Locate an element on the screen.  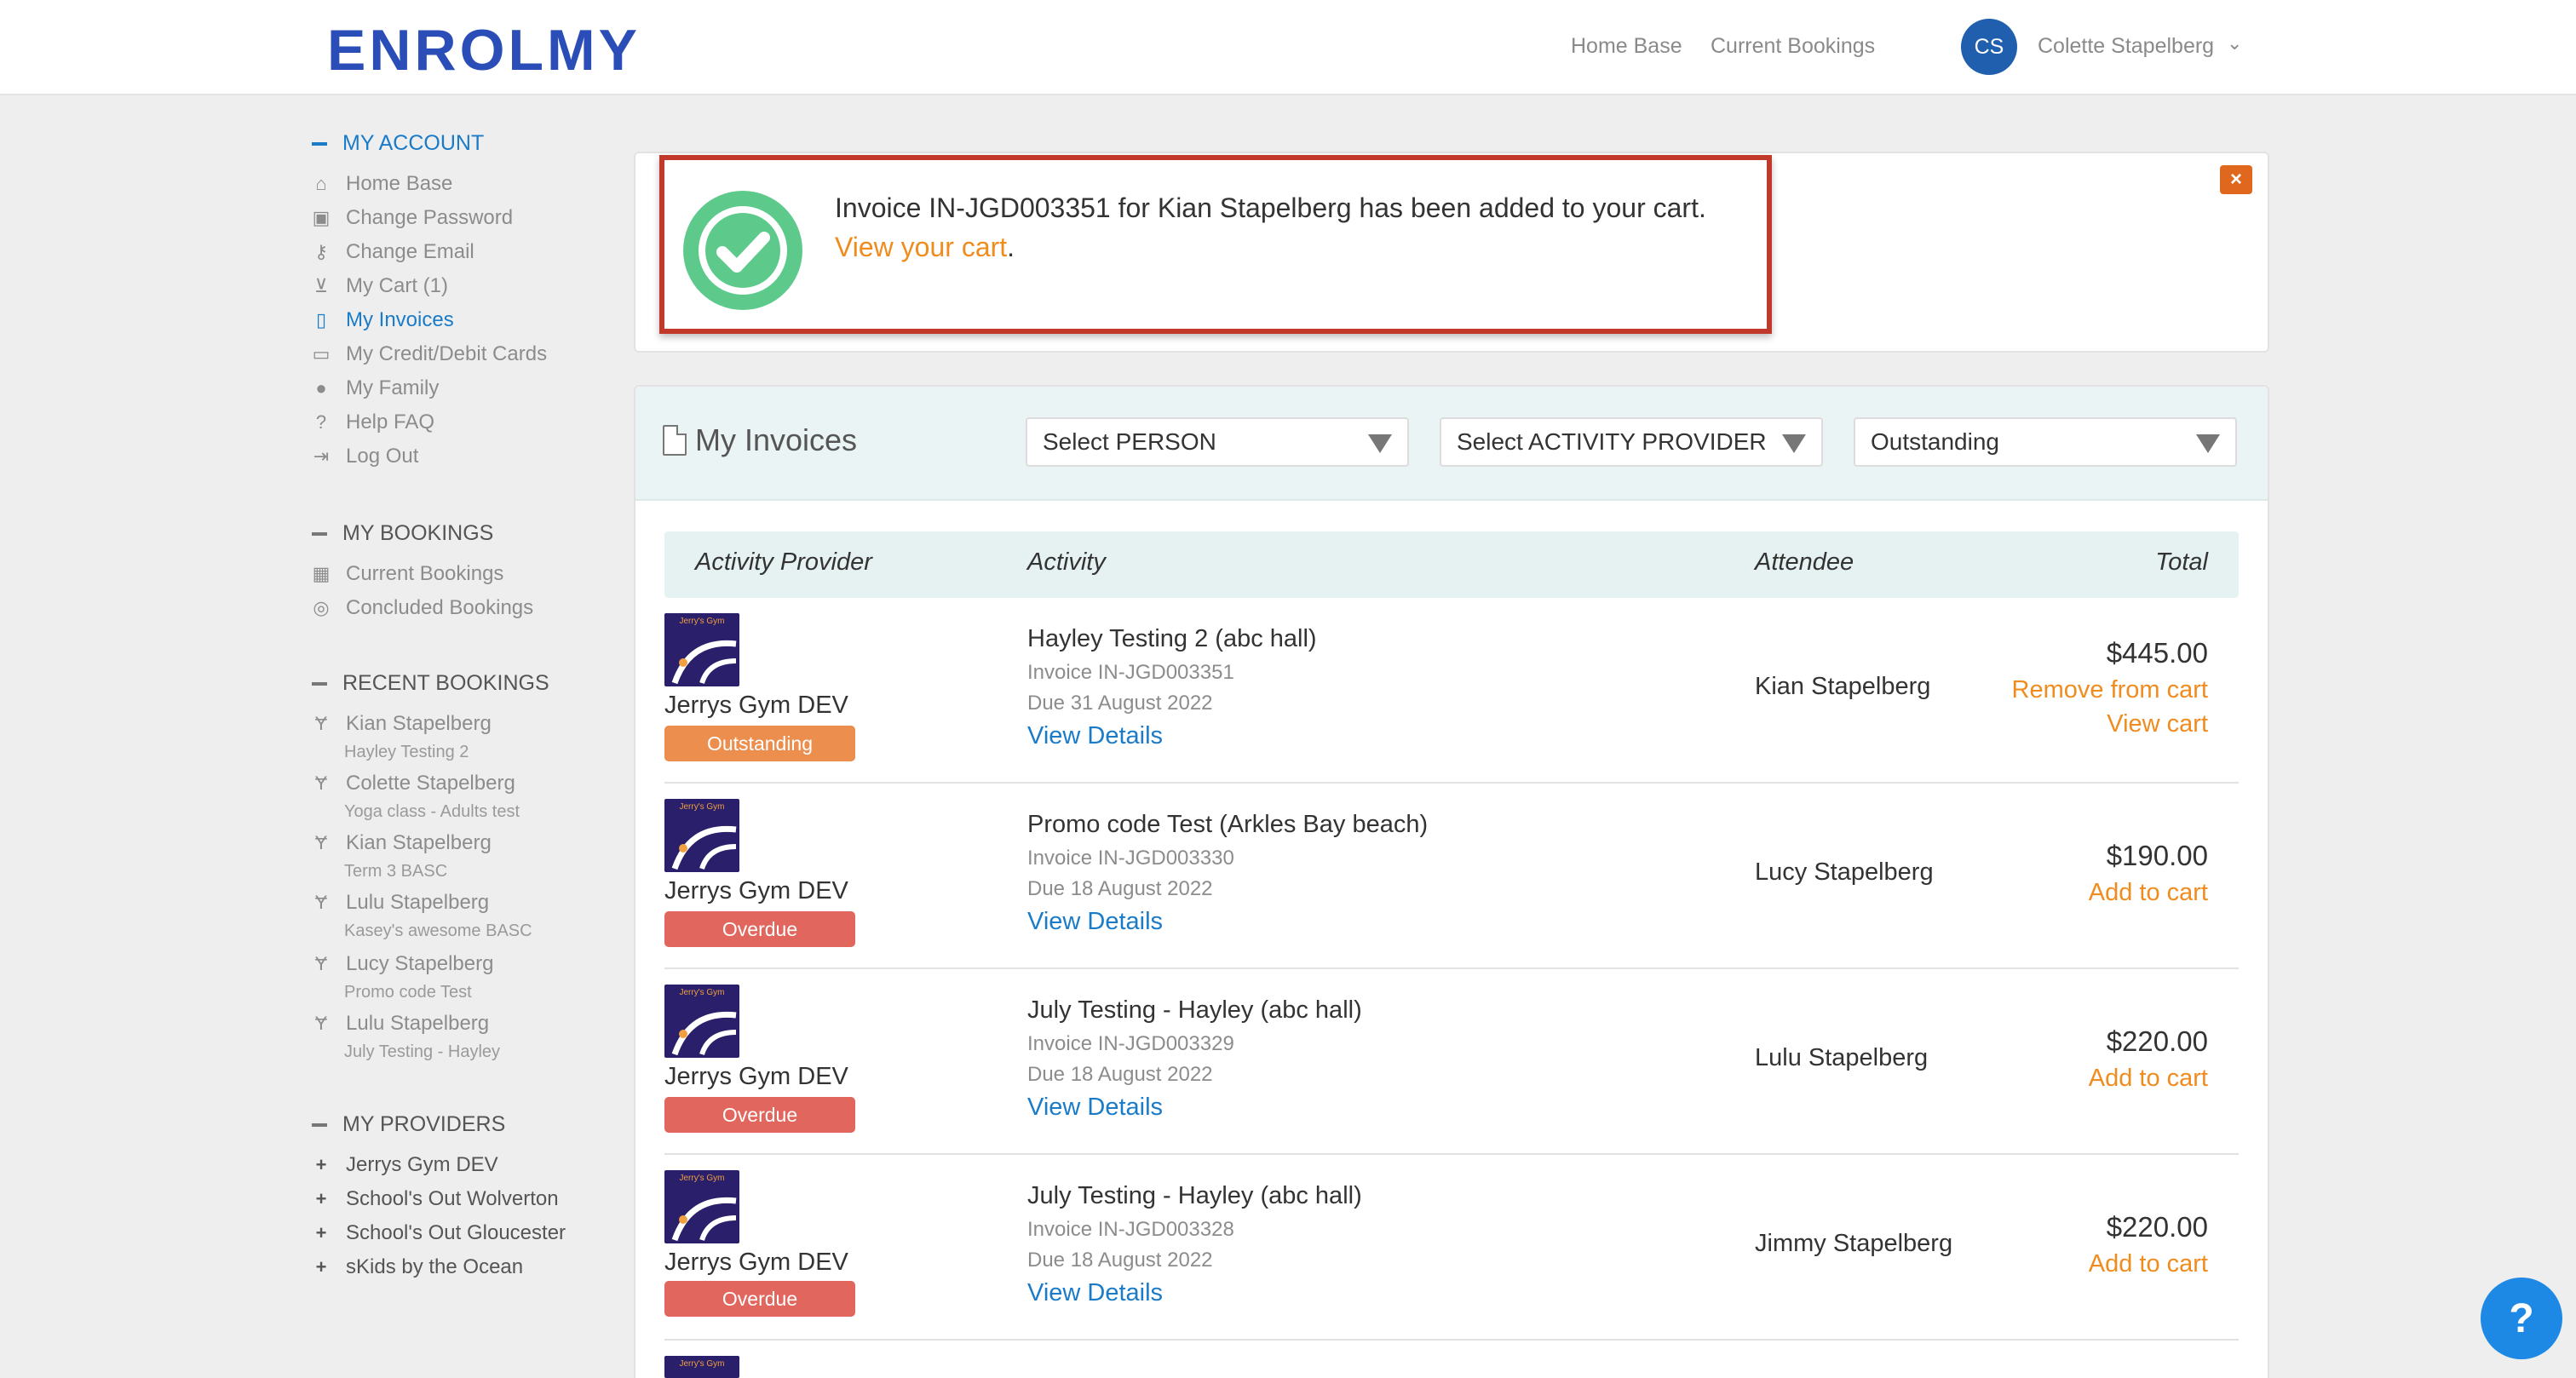
recent-booking-item: Ɏ Colette Stapelberg is located at coordinates (414, 783).